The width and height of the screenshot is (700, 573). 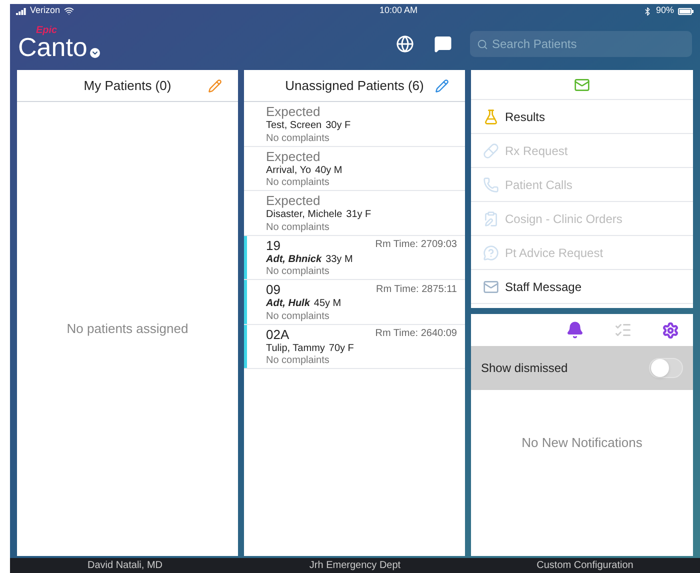 I want to click on room-label: 02A, so click(x=278, y=334).